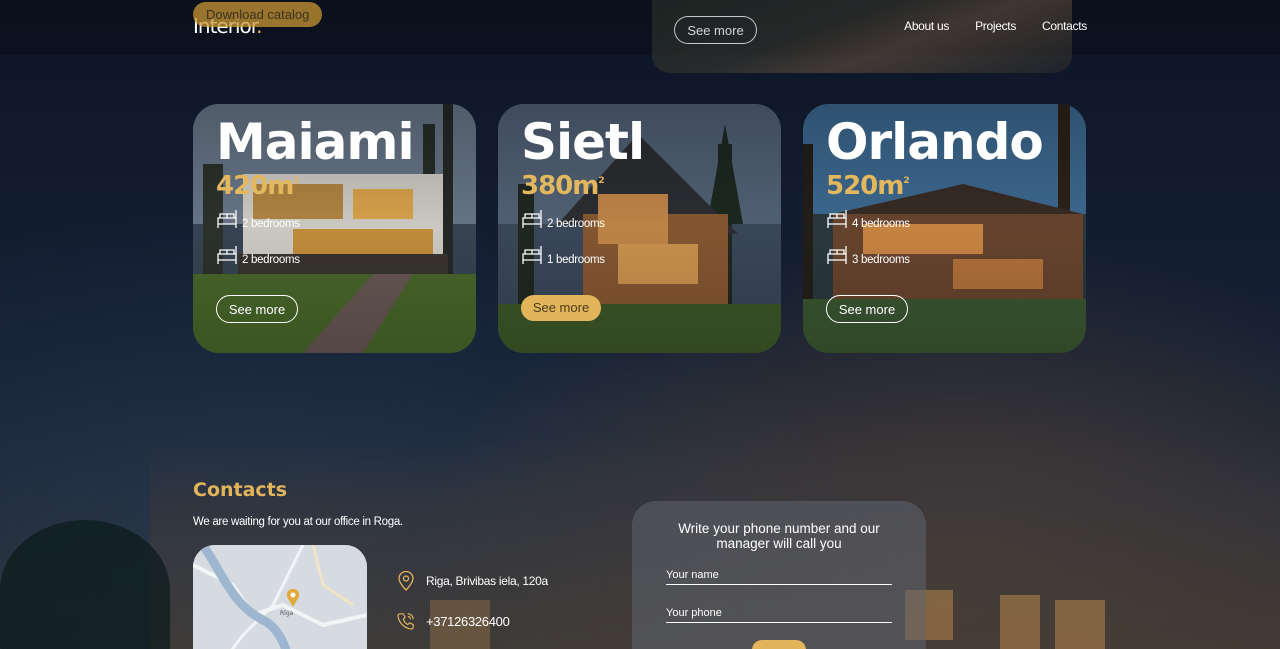 Image resolution: width=1280 pixels, height=649 pixels. I want to click on location-pin-icon, so click(406, 581).